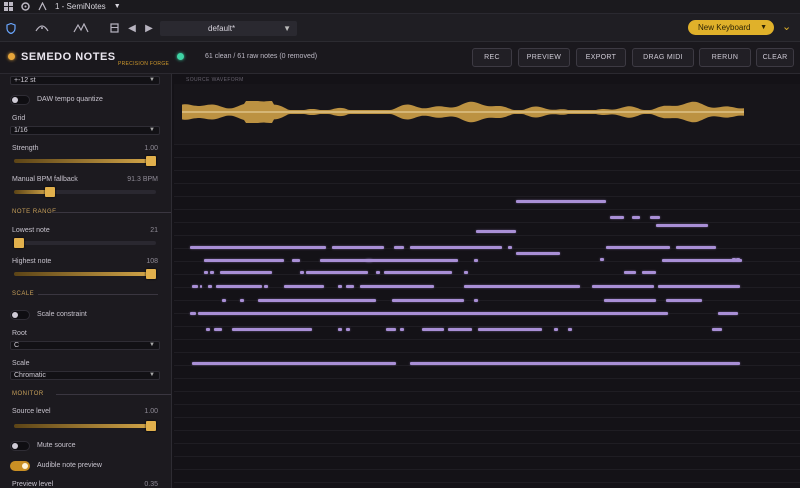 The width and height of the screenshot is (800, 488). I want to click on preset-select: default* ▼, so click(228, 28).